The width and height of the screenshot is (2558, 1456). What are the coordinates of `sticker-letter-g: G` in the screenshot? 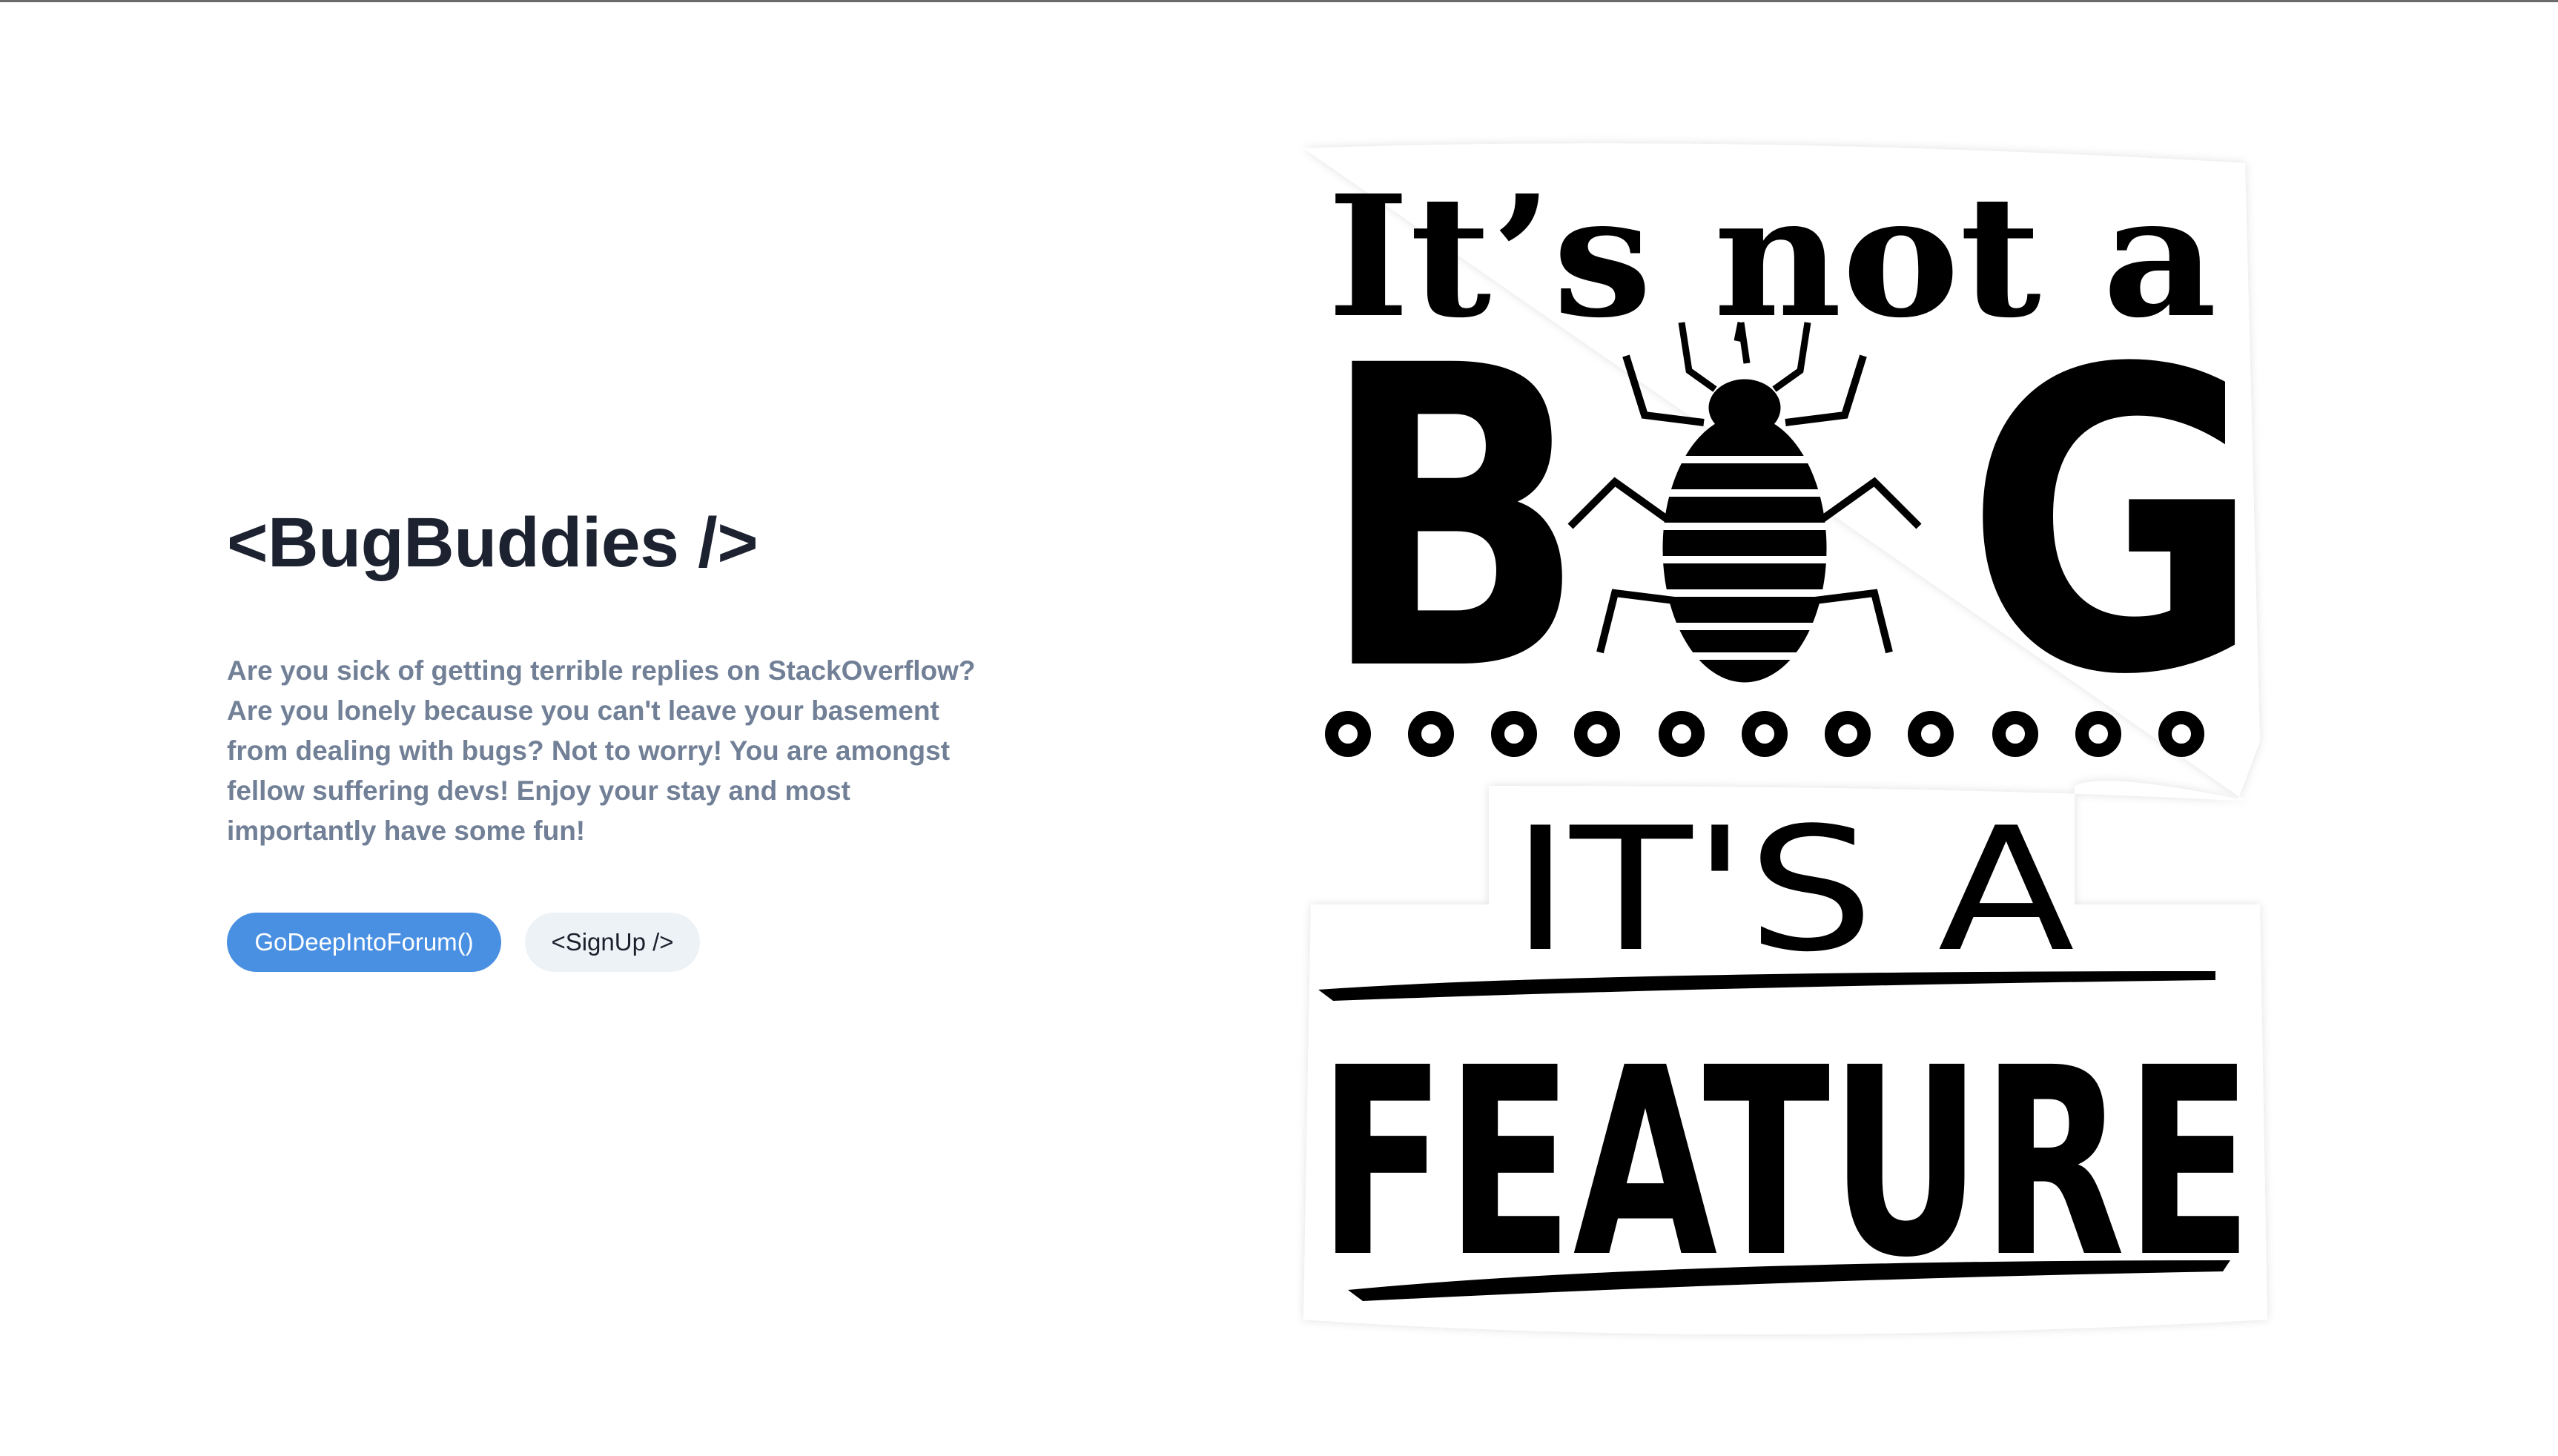 It's located at (2113, 524).